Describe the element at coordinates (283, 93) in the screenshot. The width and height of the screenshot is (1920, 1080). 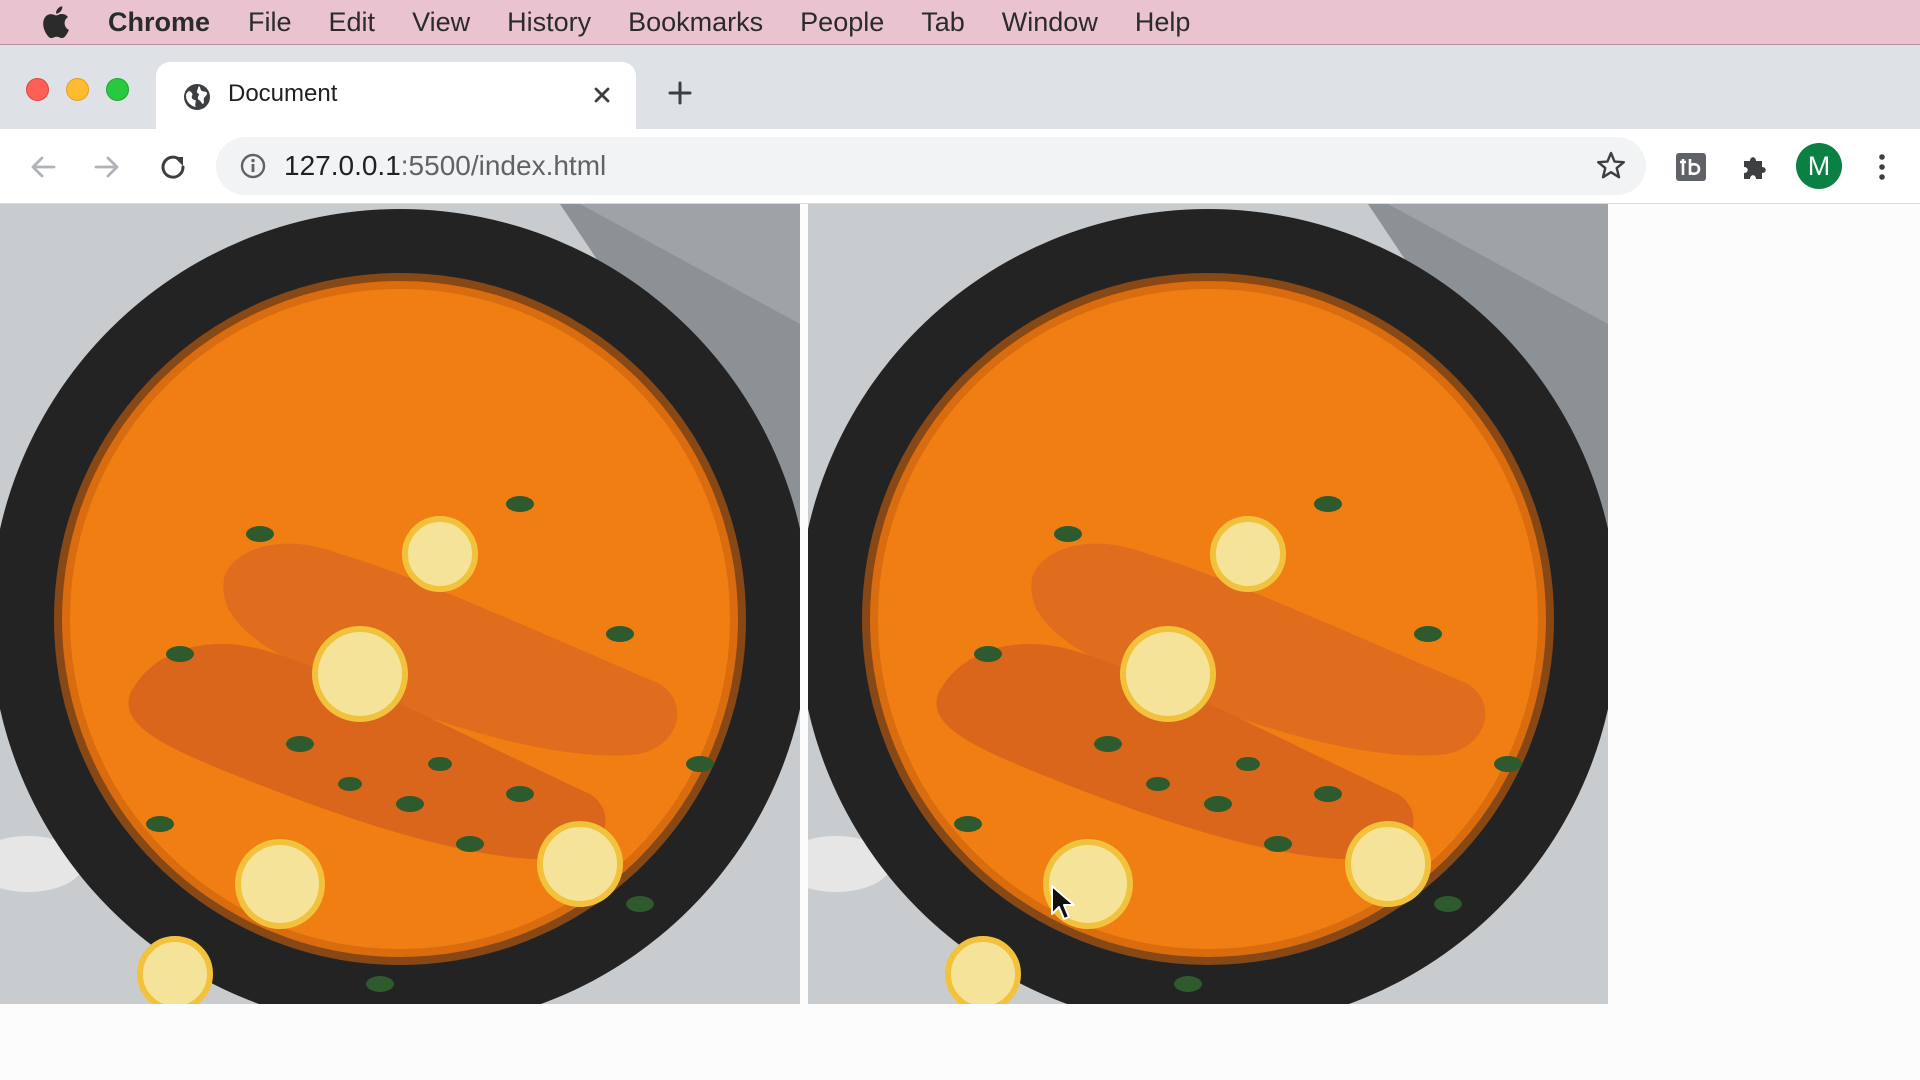
I see `tab-title: Document` at that location.